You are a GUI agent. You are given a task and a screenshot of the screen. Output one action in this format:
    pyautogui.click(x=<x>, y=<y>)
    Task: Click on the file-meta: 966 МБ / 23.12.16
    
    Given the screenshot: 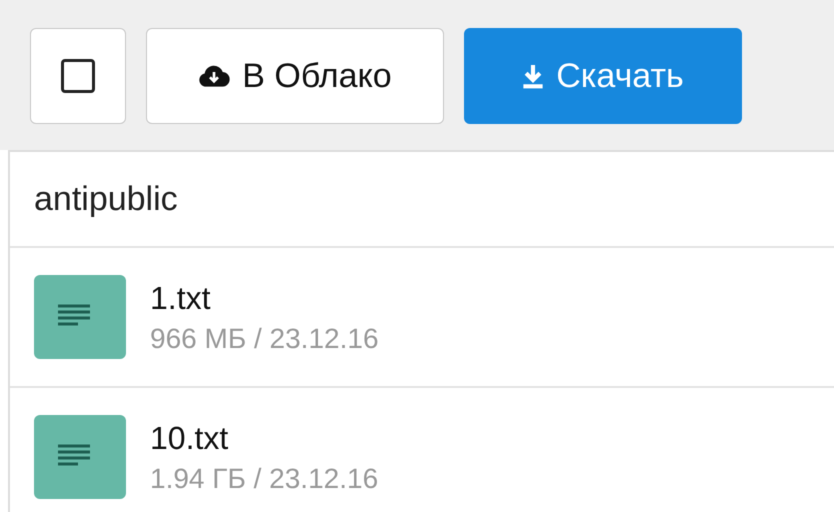 What is the action you would take?
    pyautogui.click(x=264, y=338)
    